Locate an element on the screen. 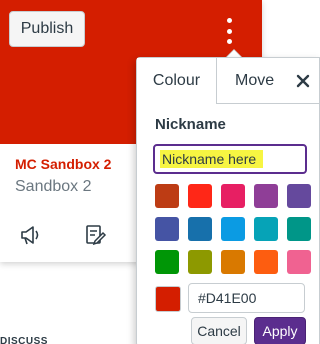  announcements-icon is located at coordinates (31, 235).